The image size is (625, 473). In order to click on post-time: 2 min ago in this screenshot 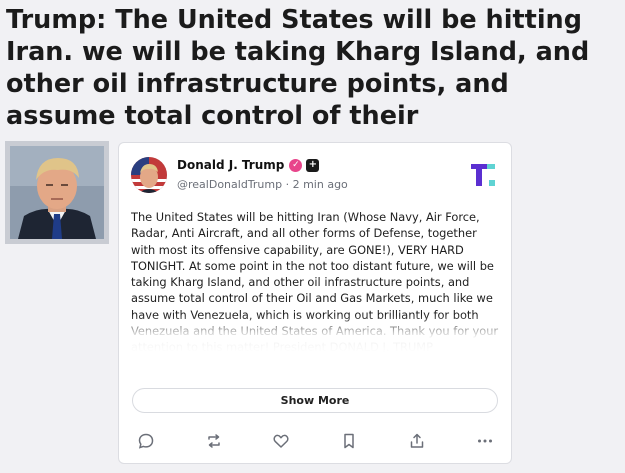, I will do `click(320, 184)`.